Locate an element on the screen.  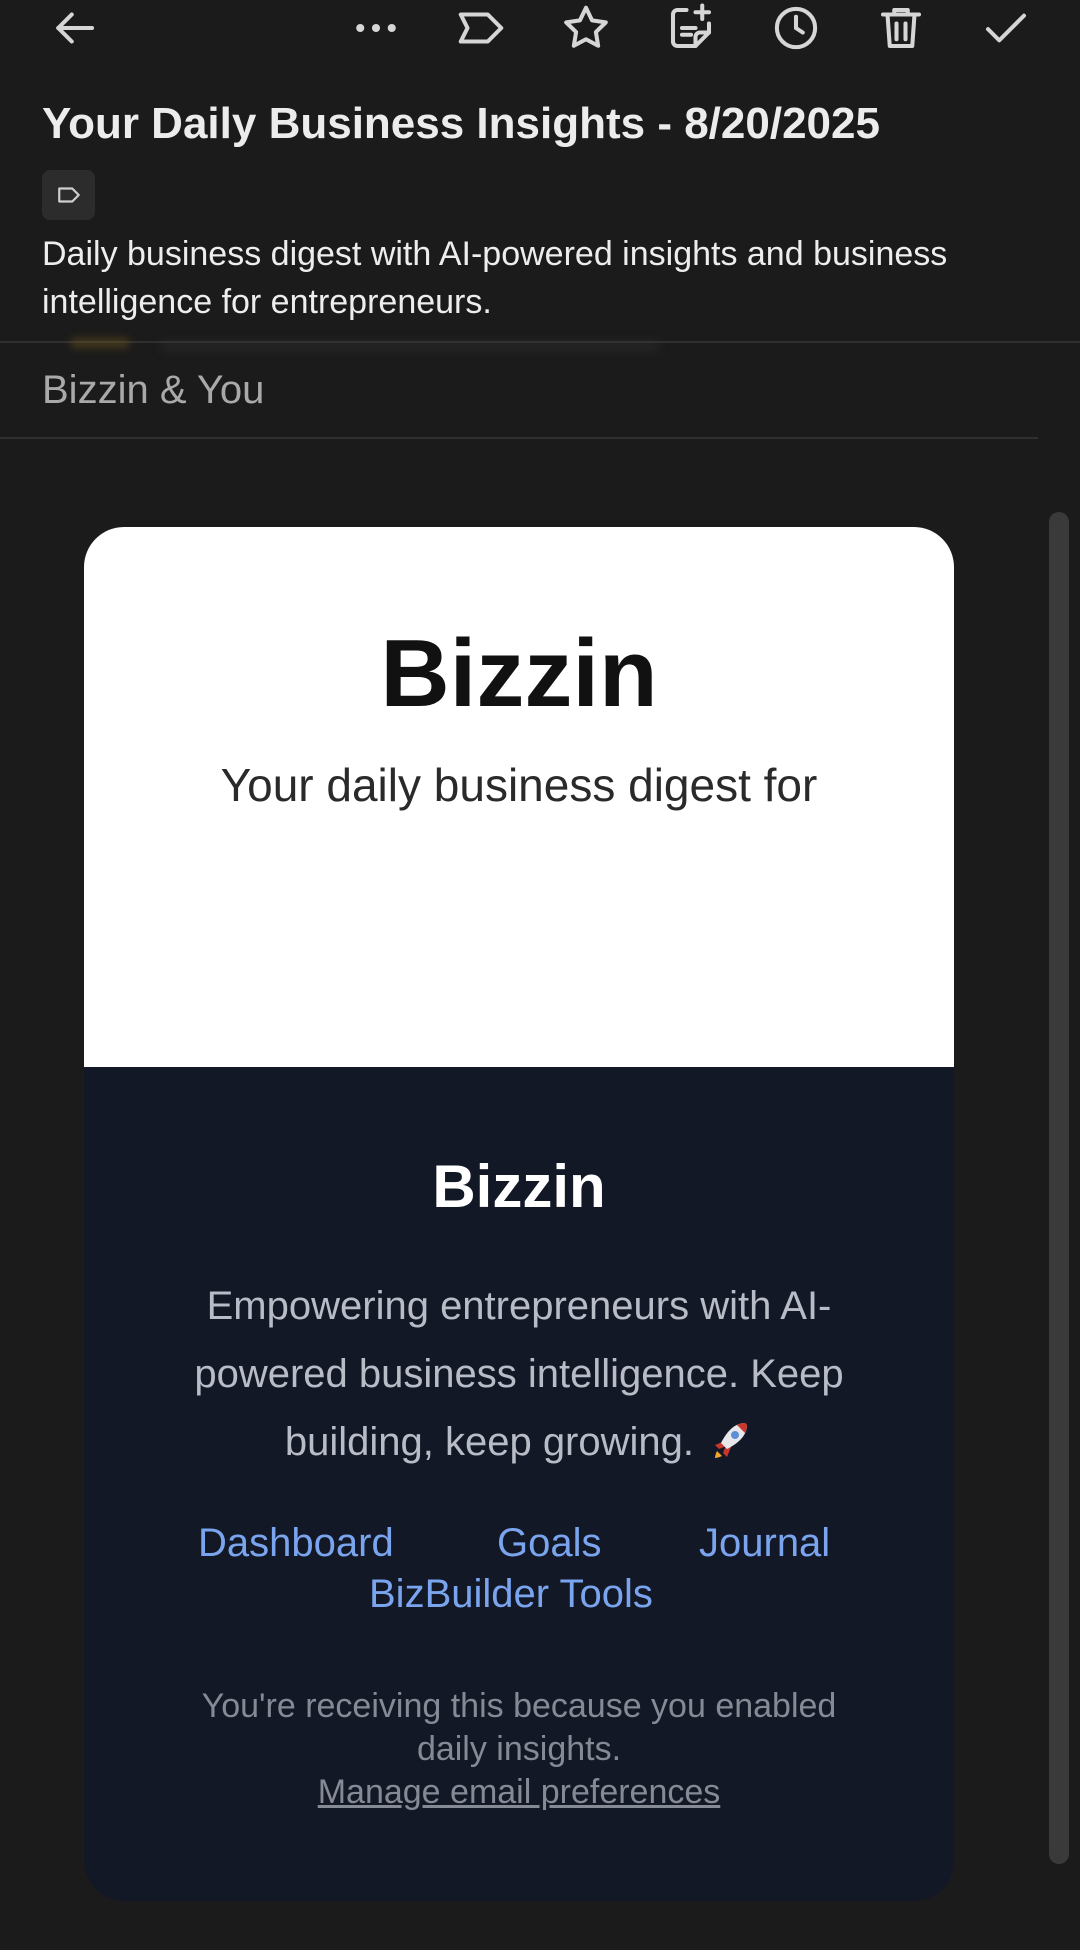
footer-link-journal: Journal is located at coordinates (764, 1543).